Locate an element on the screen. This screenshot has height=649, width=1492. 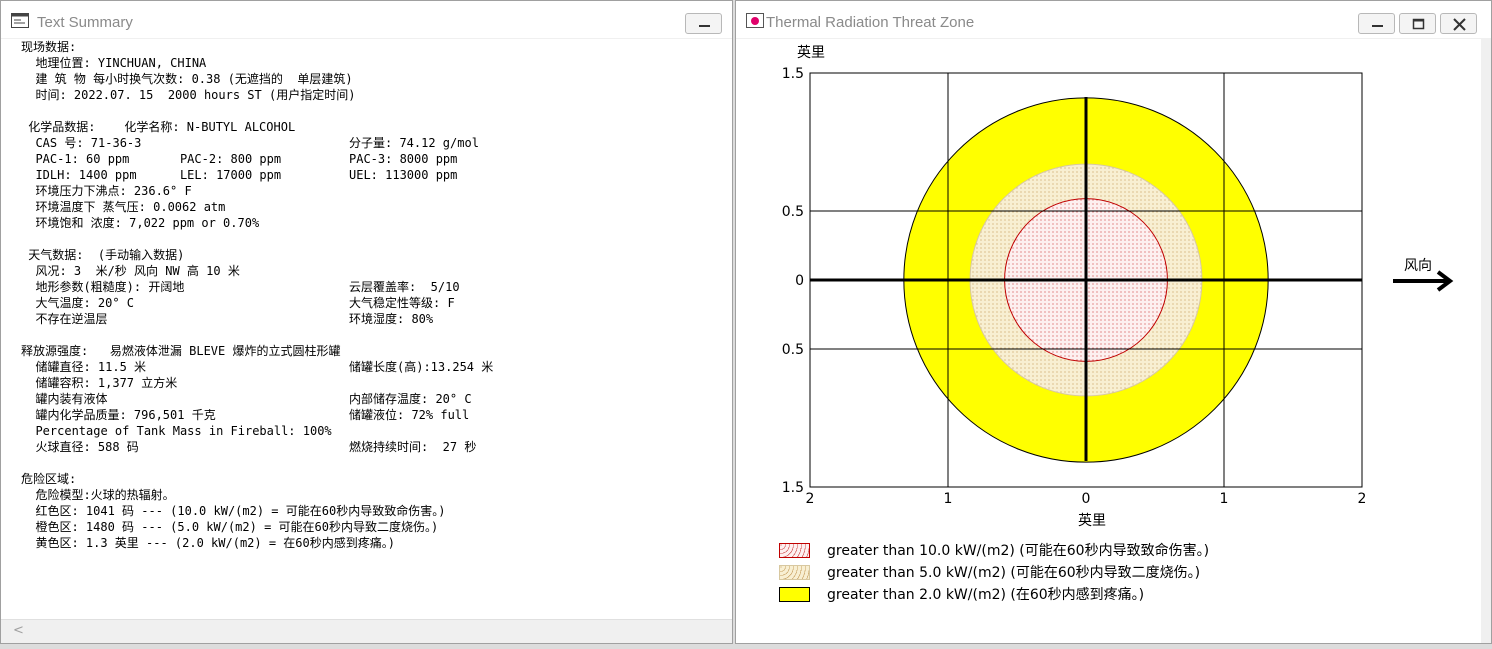
legend-label: greater than 2.0 kW/(m2) (在60秒内感到疼痛。) is located at coordinates (986, 595).